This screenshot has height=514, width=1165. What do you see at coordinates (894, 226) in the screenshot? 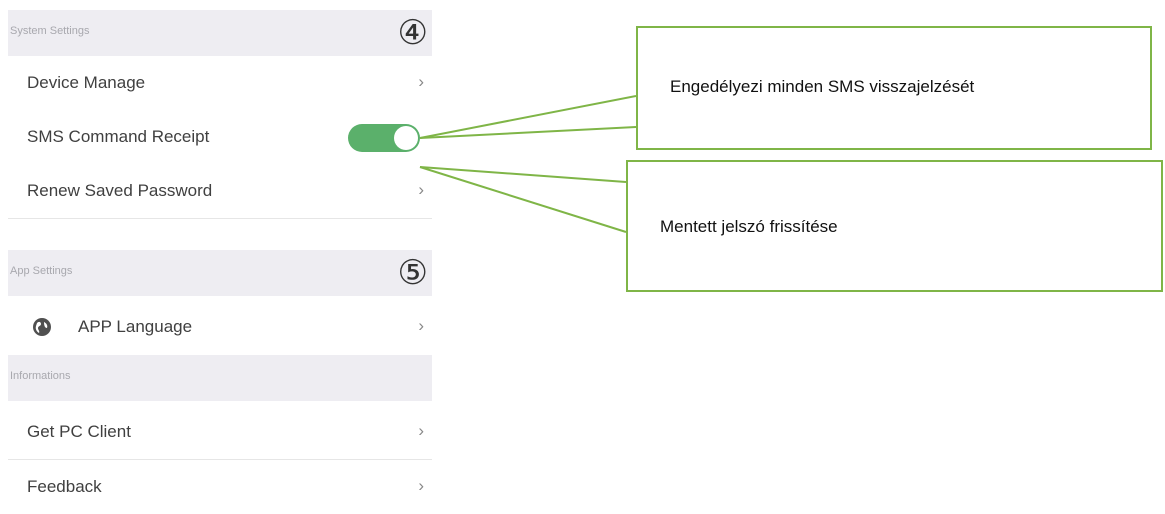
I see `password-callout: Mentett jelszó frissítése` at bounding box center [894, 226].